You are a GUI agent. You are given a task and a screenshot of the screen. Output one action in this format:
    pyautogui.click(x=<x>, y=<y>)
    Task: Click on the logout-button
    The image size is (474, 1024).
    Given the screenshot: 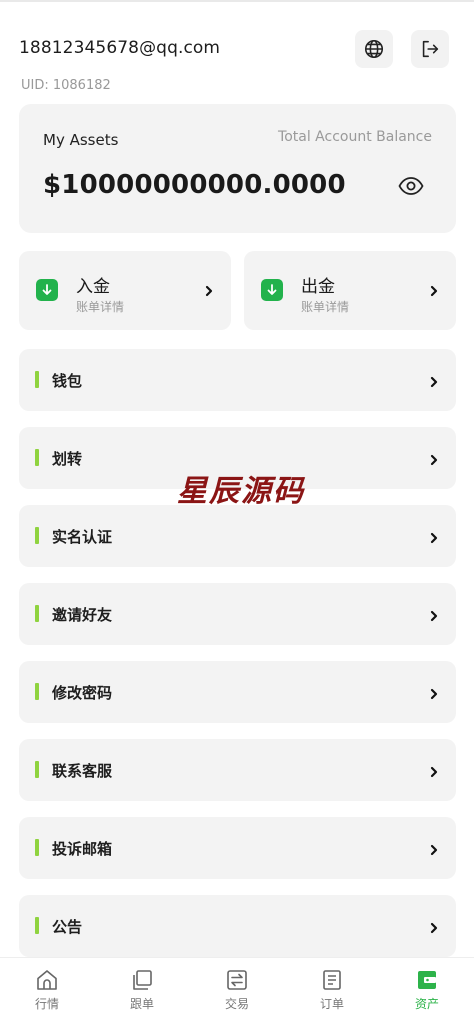 What is the action you would take?
    pyautogui.click(x=430, y=49)
    